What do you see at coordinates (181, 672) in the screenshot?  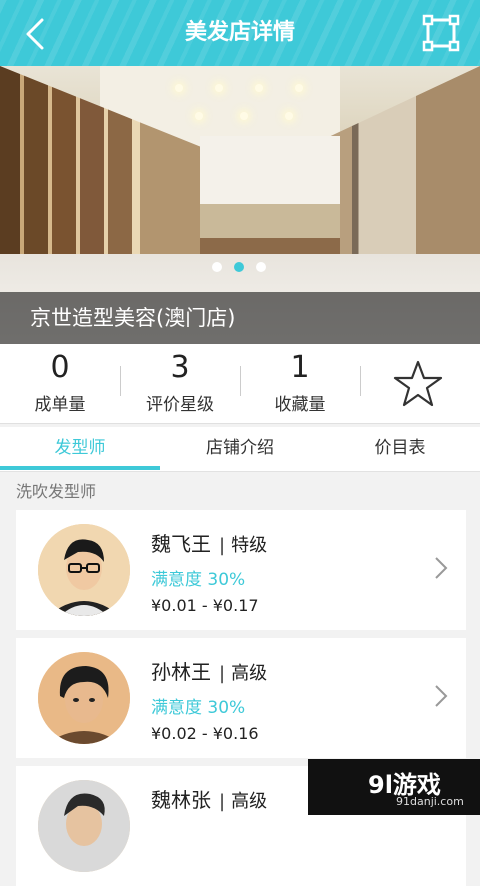 I see `stylist-name: 孙林王` at bounding box center [181, 672].